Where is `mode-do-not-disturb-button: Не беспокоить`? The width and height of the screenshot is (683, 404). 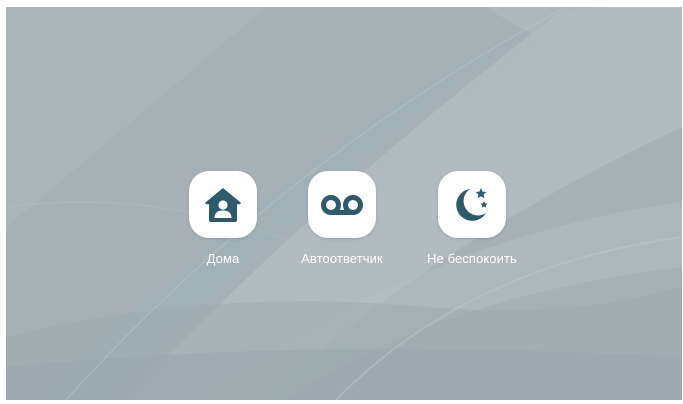
mode-do-not-disturb-button: Не беспокоить is located at coordinates (472, 218).